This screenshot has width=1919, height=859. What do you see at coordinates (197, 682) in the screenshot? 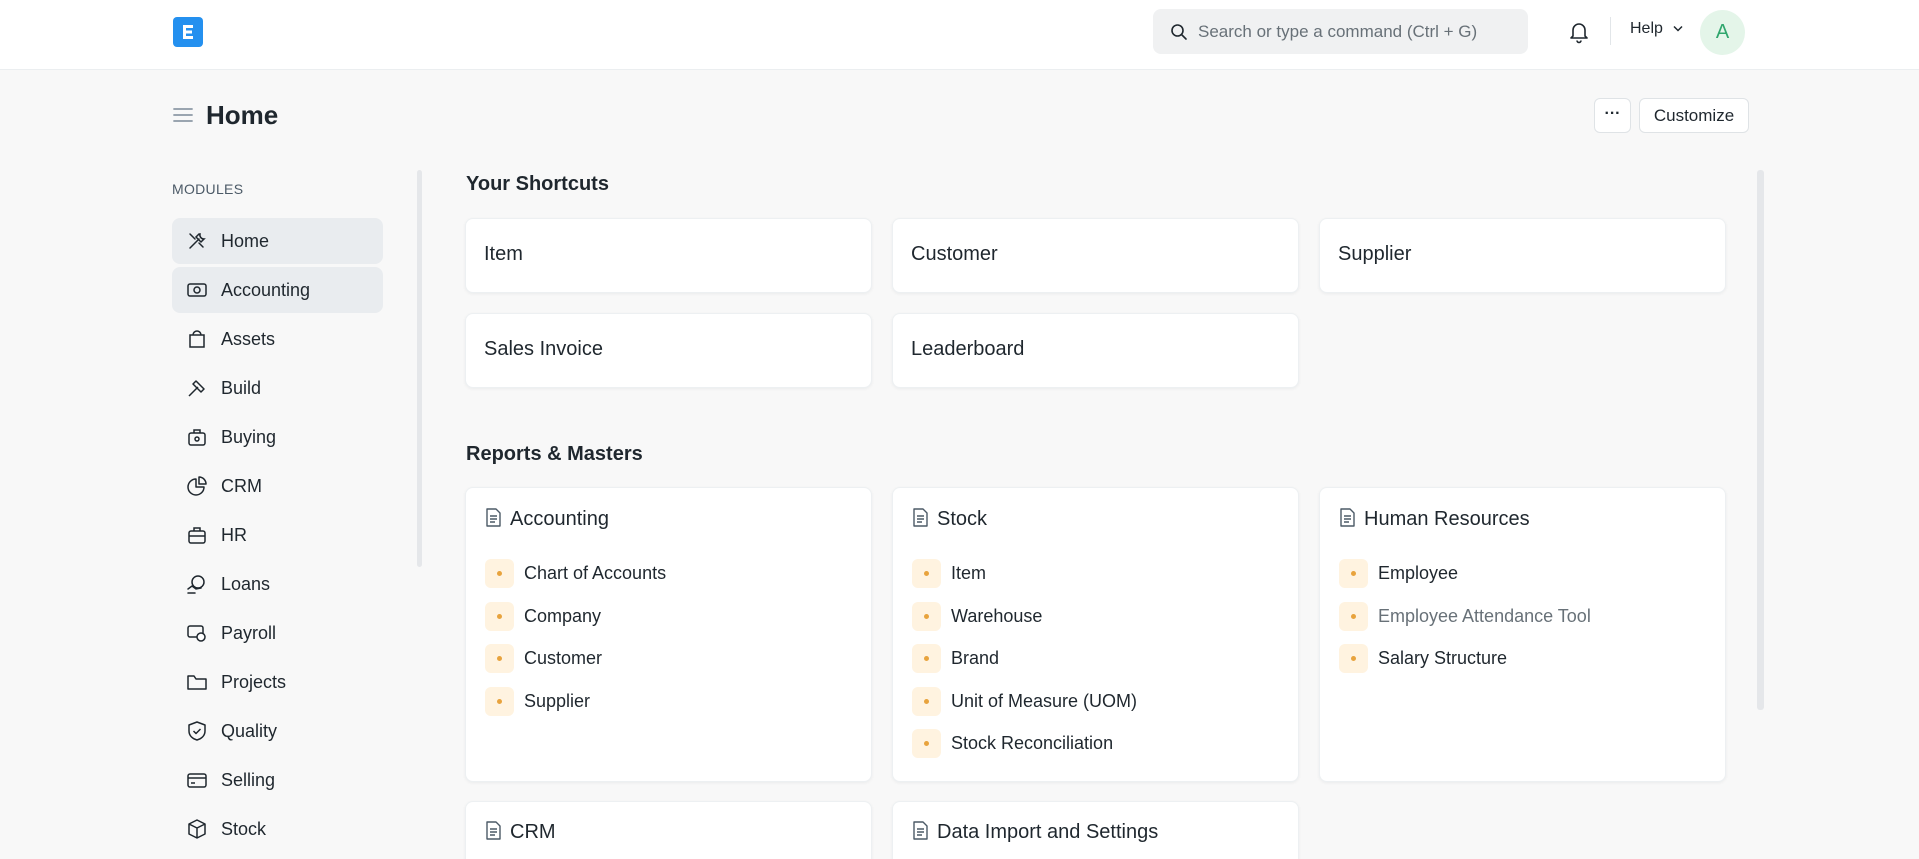
I see `folder-icon` at bounding box center [197, 682].